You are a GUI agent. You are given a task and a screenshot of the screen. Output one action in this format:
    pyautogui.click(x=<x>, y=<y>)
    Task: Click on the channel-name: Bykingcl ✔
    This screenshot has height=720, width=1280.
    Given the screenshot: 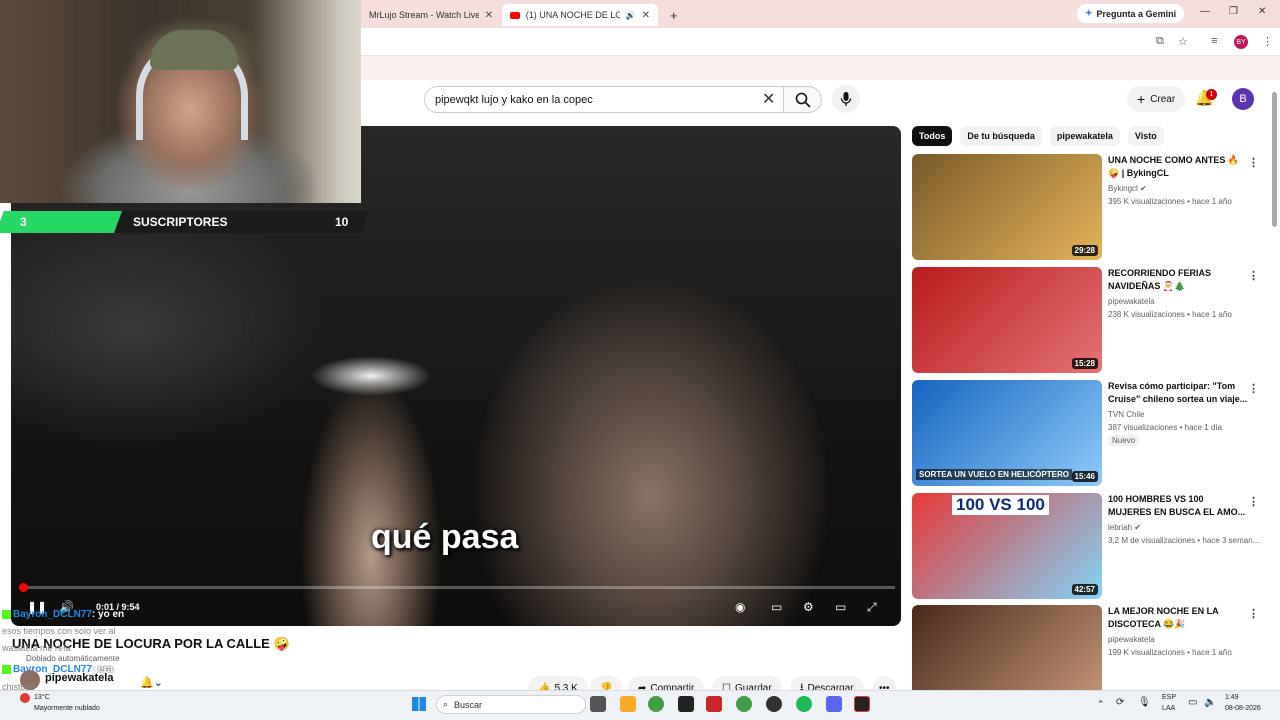 What is the action you would take?
    pyautogui.click(x=1127, y=188)
    